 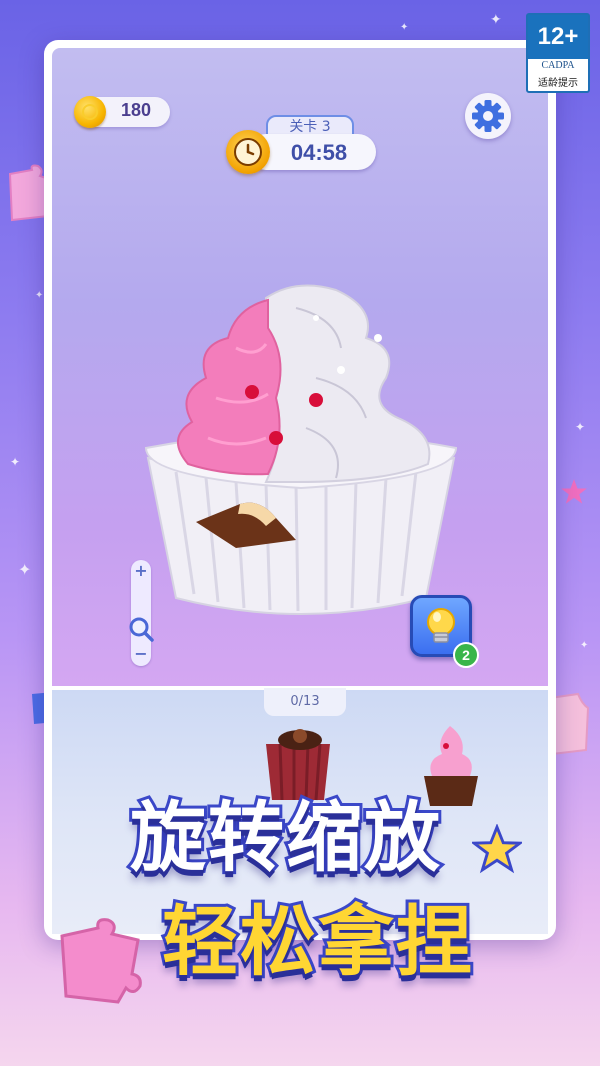 What do you see at coordinates (141, 653) in the screenshot?
I see `zoom-out-button: −` at bounding box center [141, 653].